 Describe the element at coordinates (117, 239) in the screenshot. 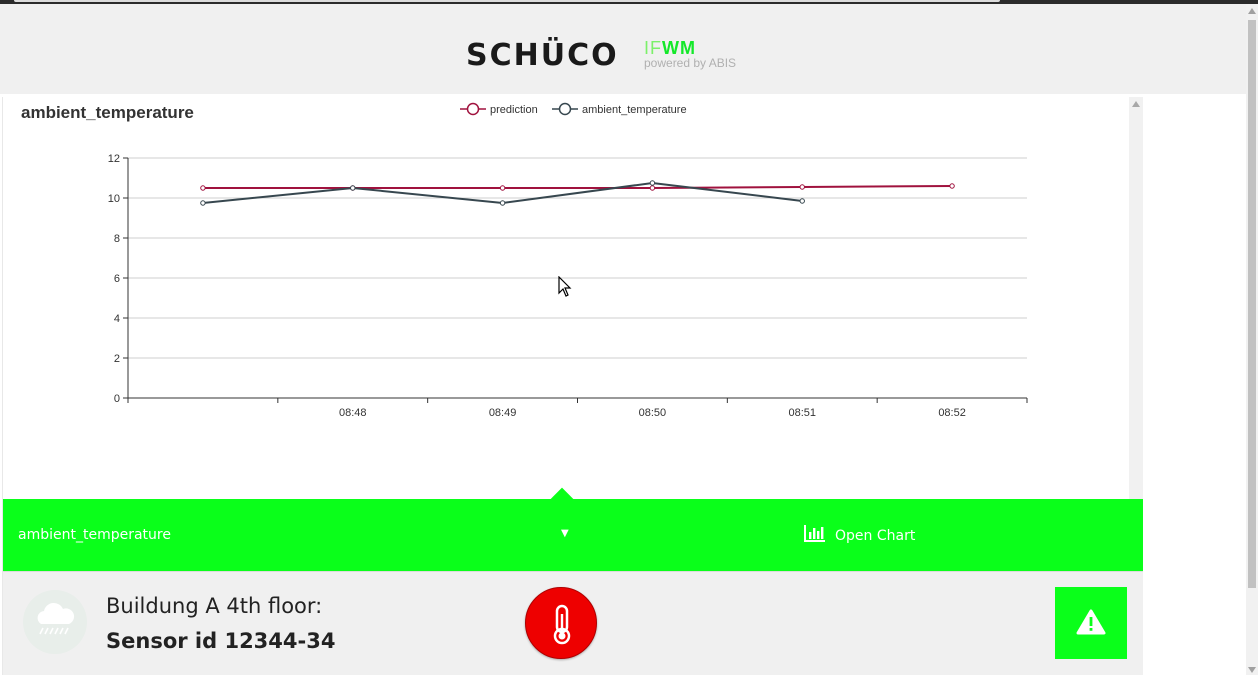

I see `y-tick-label: 8` at that location.